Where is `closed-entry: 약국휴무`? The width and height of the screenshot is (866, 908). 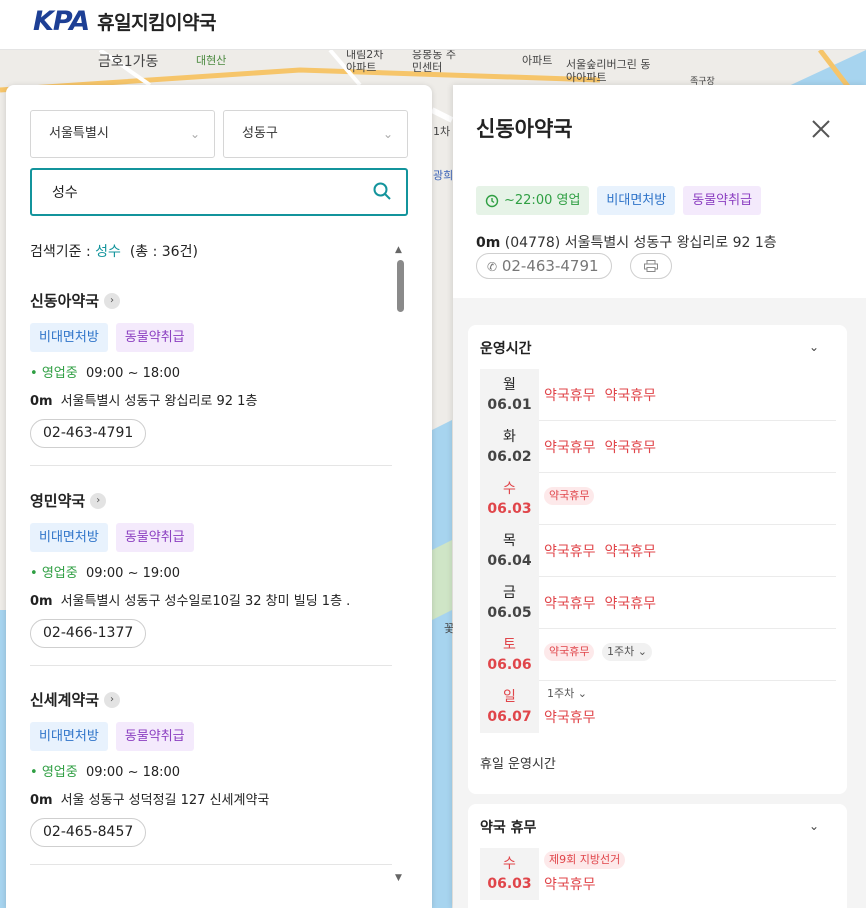 closed-entry: 약국휴무 is located at coordinates (570, 885).